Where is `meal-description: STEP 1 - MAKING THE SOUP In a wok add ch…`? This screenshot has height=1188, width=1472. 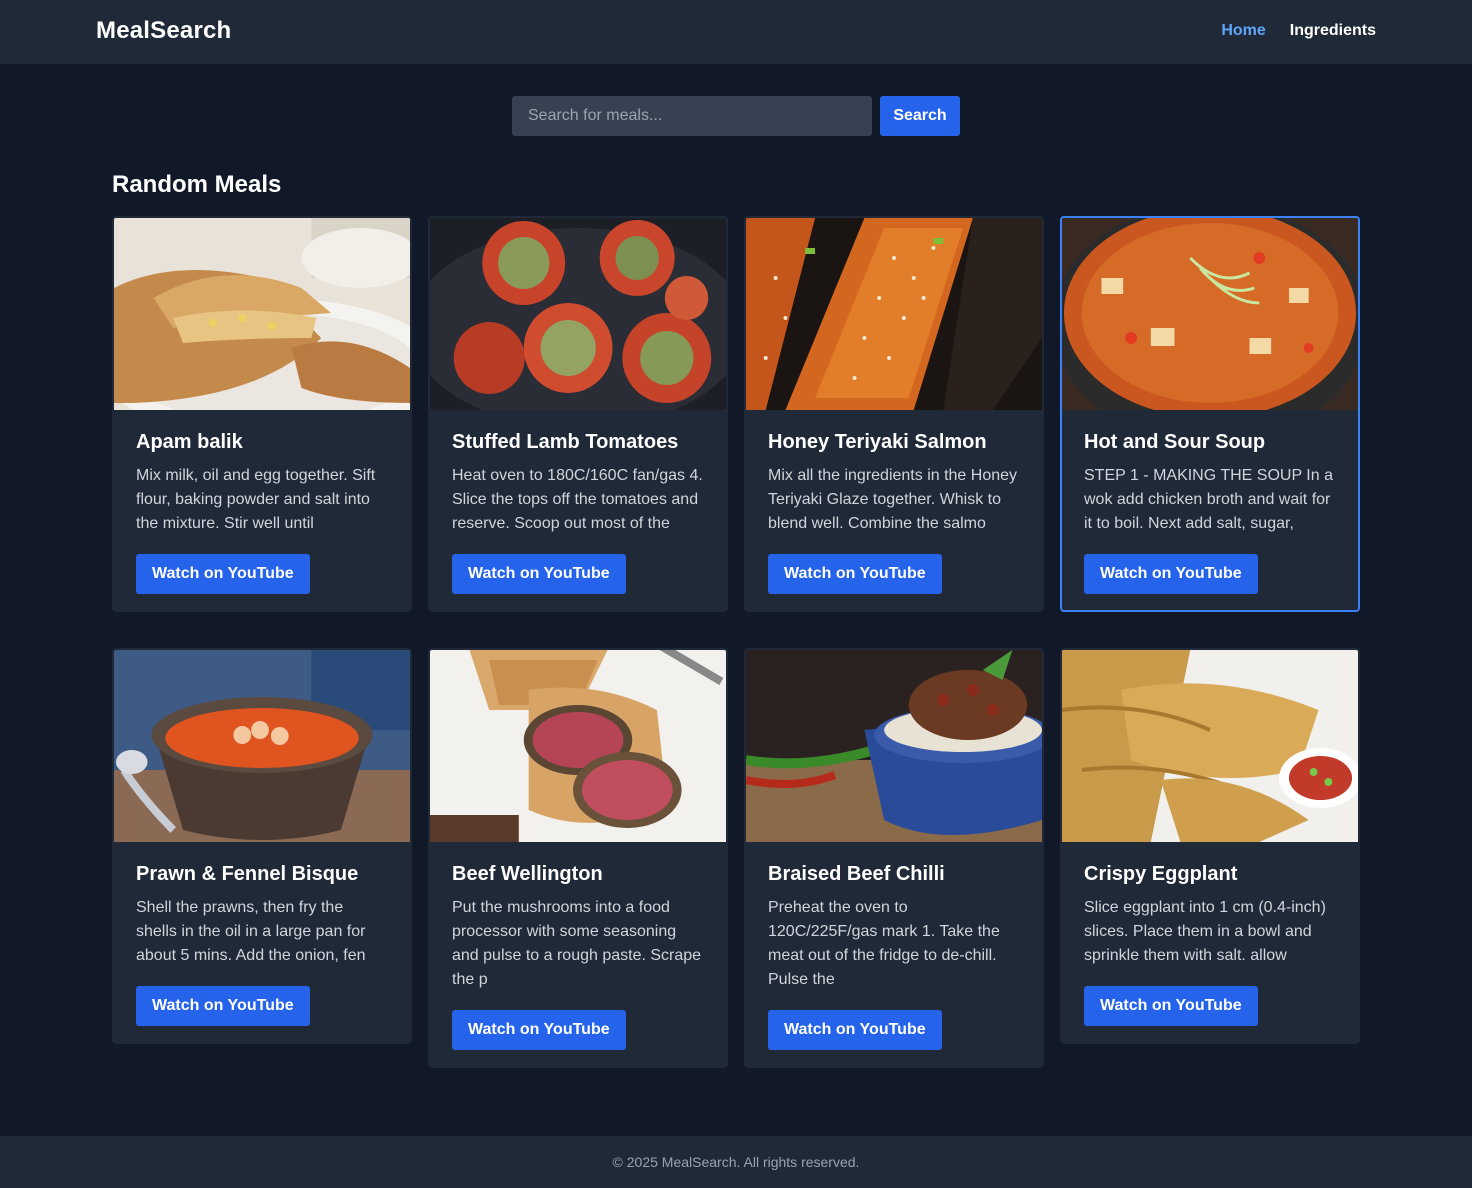 meal-description: STEP 1 - MAKING THE SOUP In a wok add ch… is located at coordinates (1208, 499).